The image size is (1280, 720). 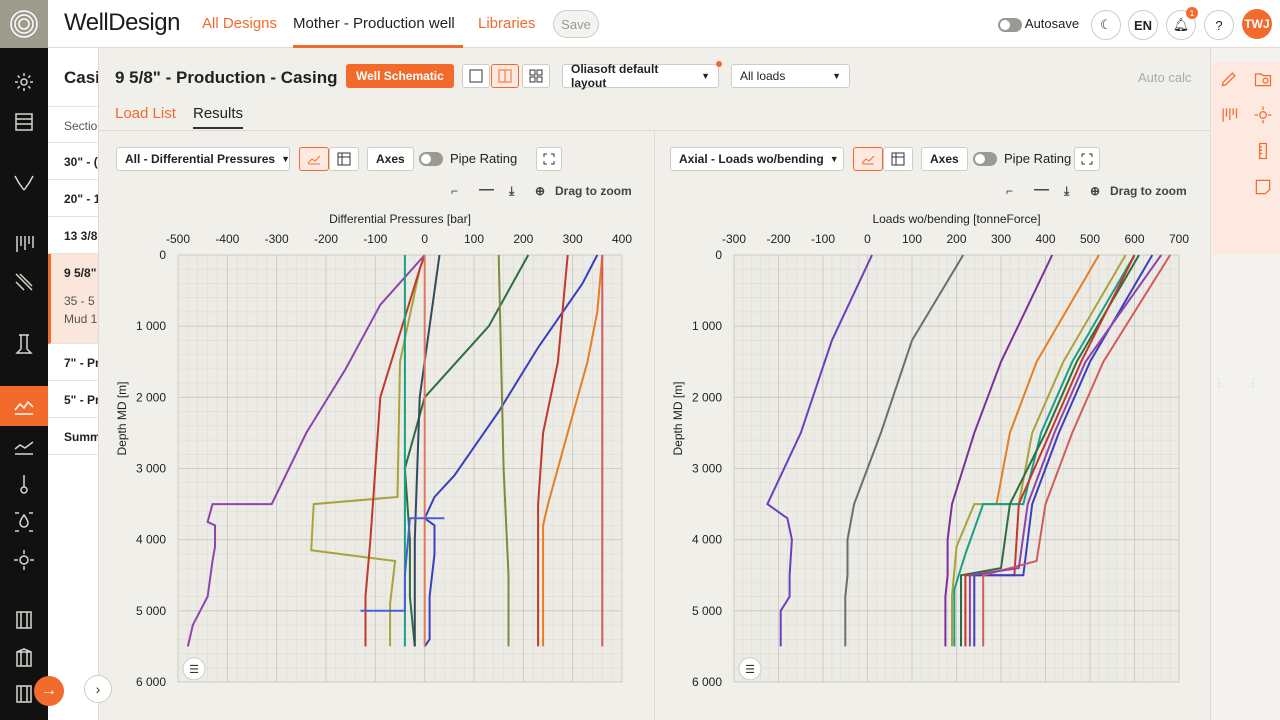 I want to click on expand-arrow-icon: →, so click(x=49, y=691).